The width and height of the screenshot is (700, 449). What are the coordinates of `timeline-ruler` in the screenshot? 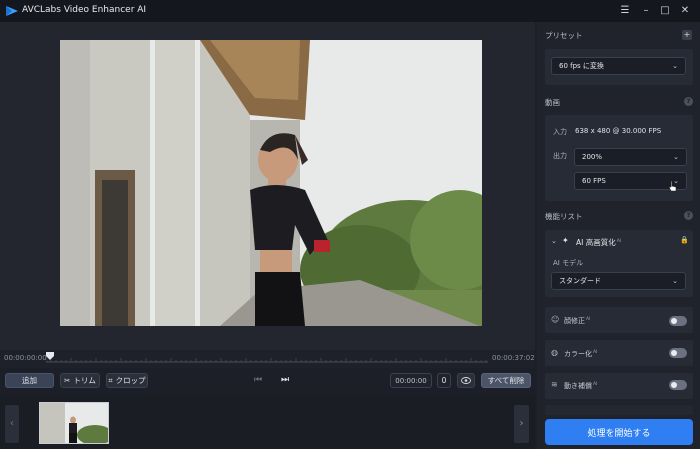 It's located at (267, 360).